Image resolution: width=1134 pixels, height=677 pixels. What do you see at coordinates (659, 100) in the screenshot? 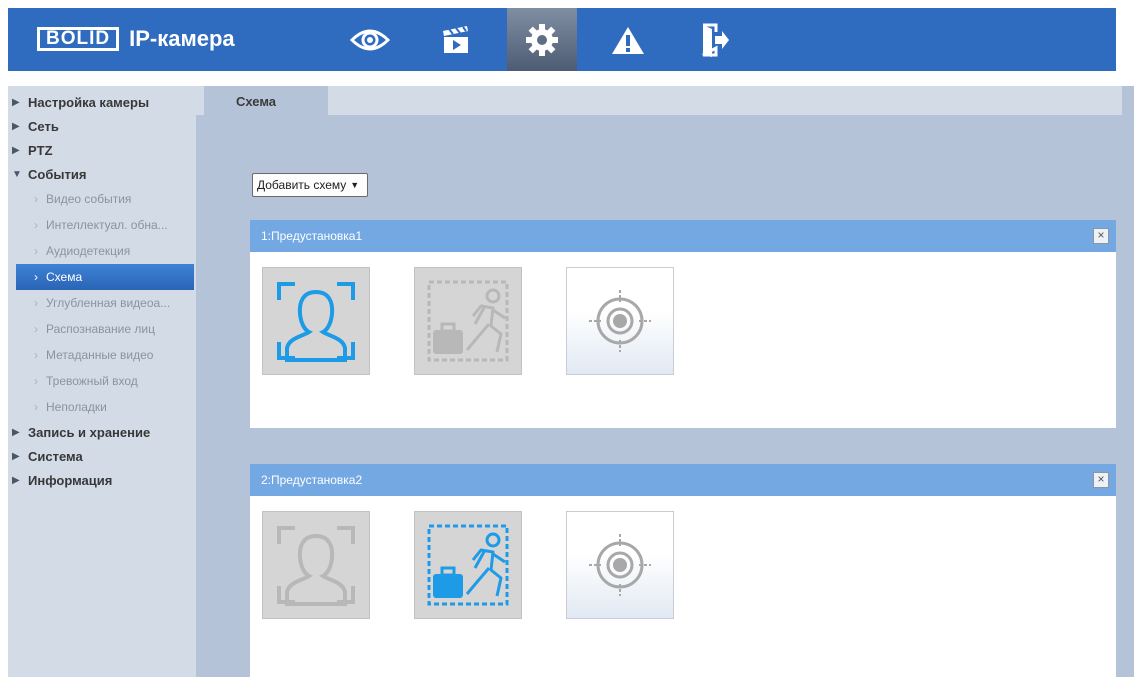
I see `tab-bar: Схема` at bounding box center [659, 100].